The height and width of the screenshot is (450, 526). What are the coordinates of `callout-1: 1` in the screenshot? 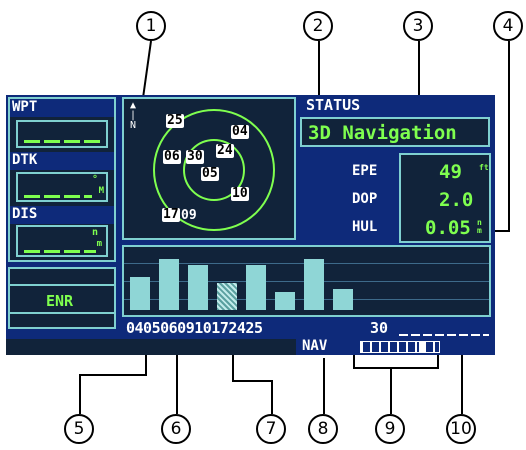 It's located at (151, 26).